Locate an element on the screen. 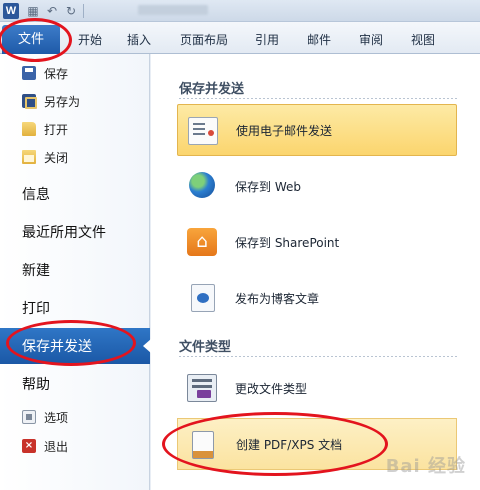  ribbon-tab-bar: 文件 开始 插入 页面布局 引用 邮件 审阅 视图 is located at coordinates (240, 38).